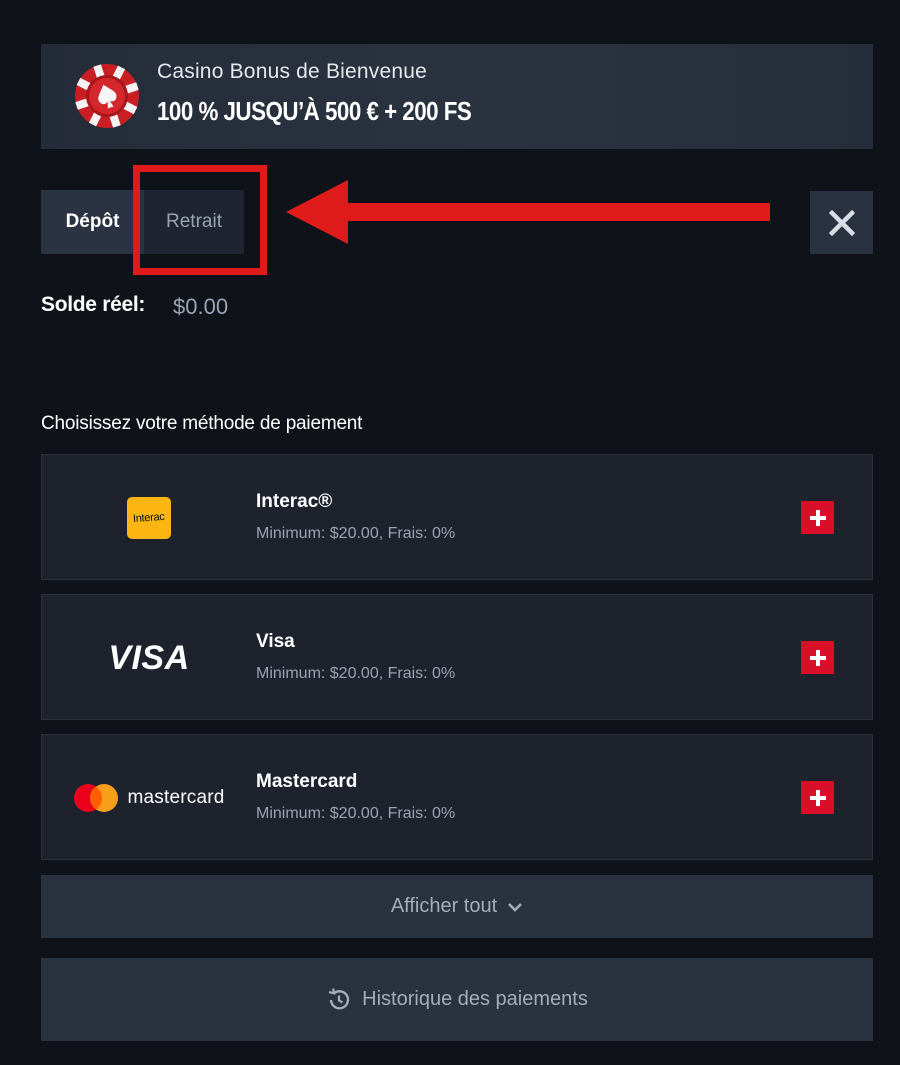 The image size is (900, 1065). I want to click on mastercard-logo: mastercard, so click(149, 798).